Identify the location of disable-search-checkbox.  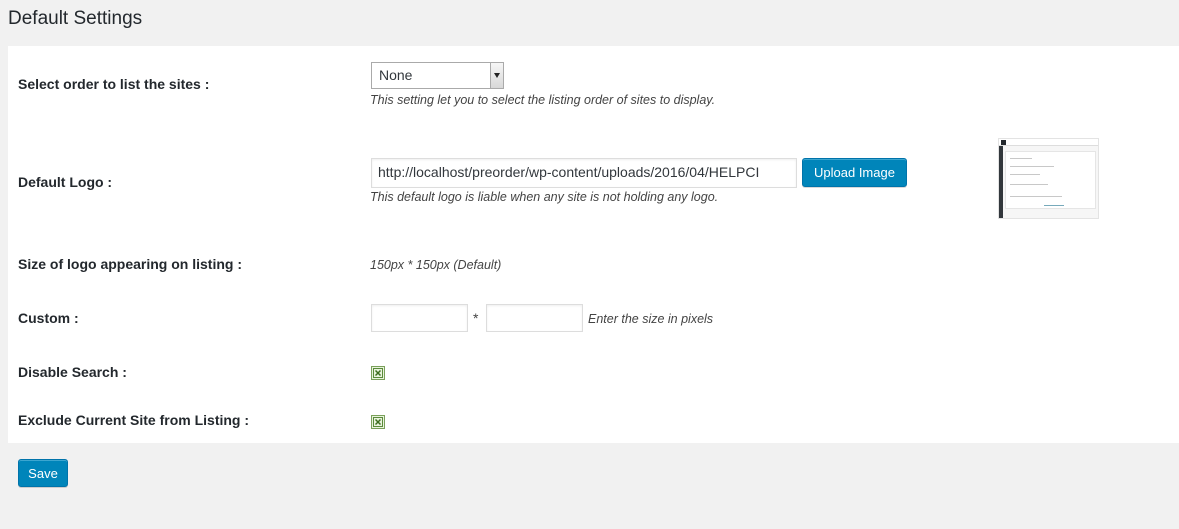
(378, 373).